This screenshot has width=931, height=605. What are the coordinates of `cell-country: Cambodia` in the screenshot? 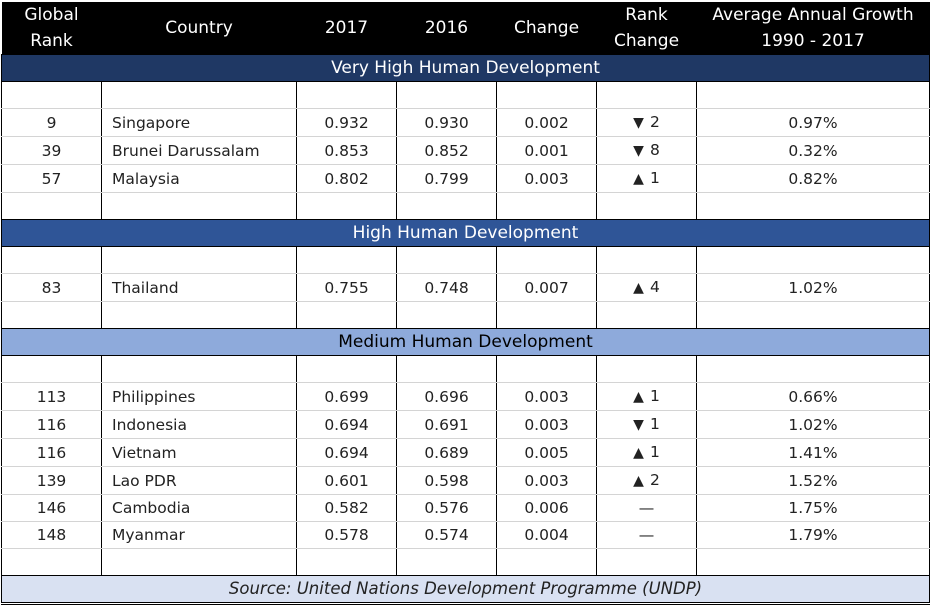 It's located at (199, 508).